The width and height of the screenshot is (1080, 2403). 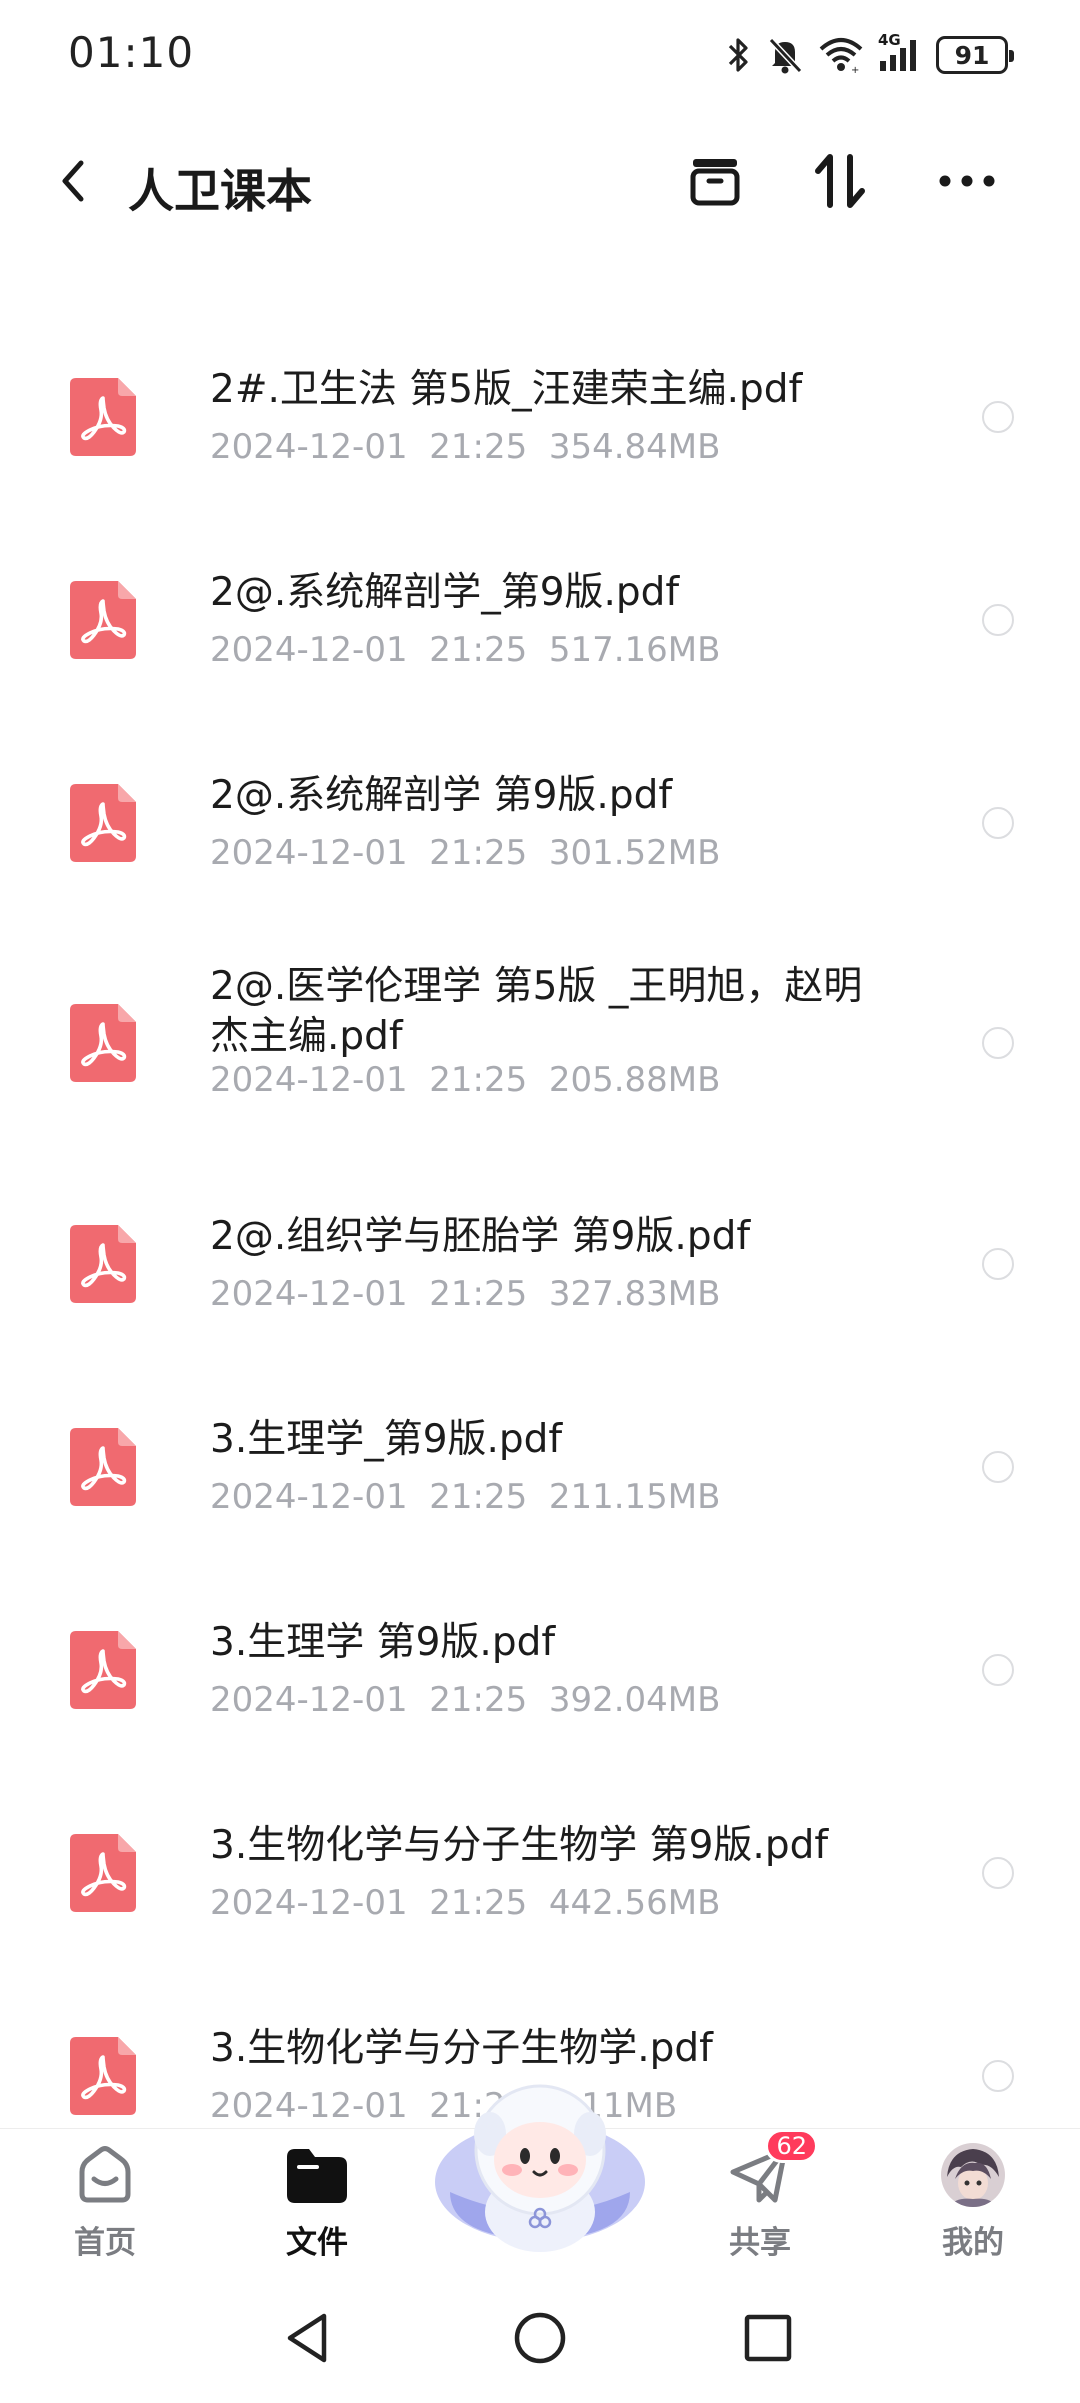 I want to click on system-back-button, so click(x=308, y=2338).